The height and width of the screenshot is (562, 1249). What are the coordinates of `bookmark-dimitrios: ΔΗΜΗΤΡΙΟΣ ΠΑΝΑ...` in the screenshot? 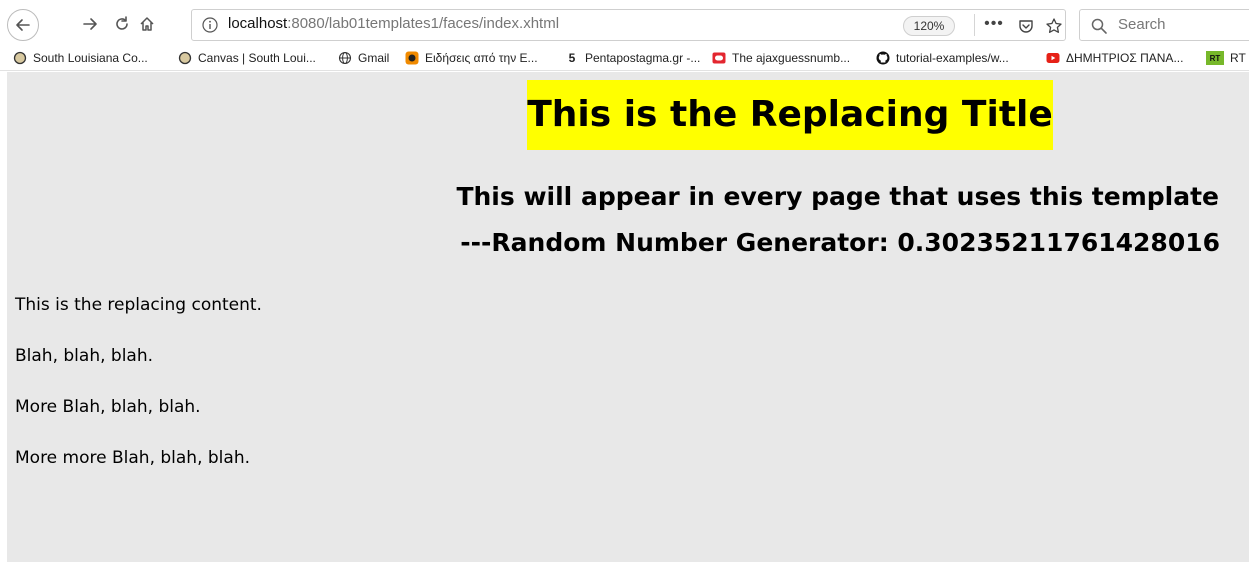 It's located at (1114, 58).